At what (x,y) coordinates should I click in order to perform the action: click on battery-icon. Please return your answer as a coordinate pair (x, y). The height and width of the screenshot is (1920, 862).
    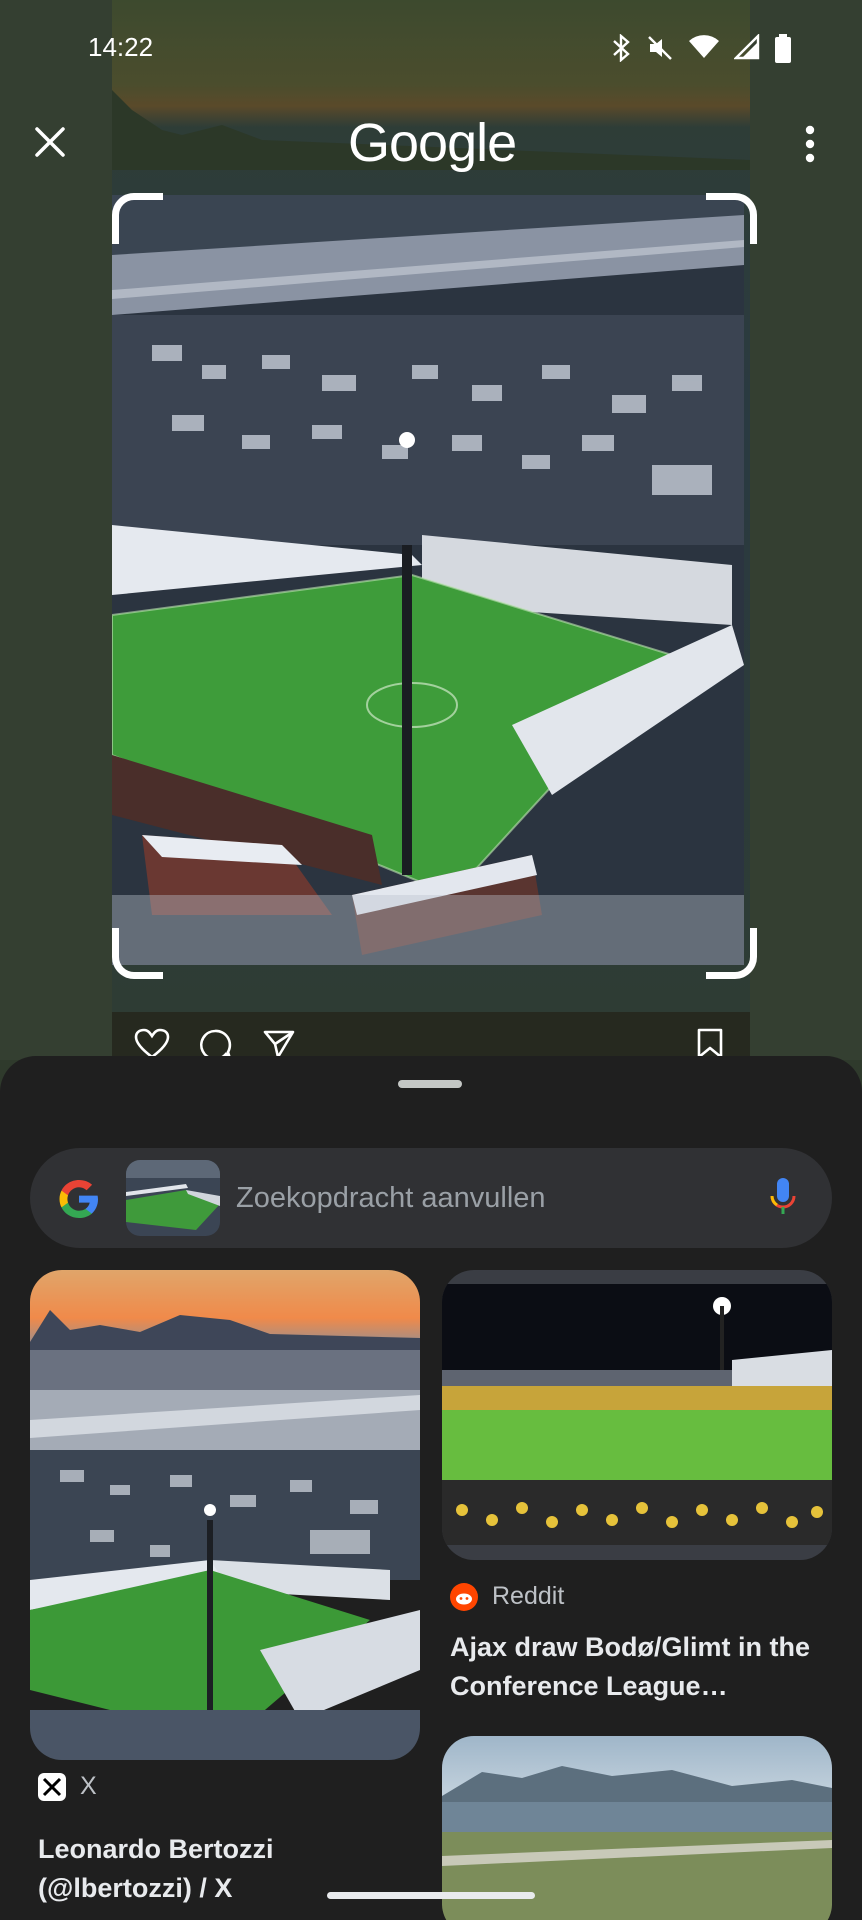
    Looking at the image, I should click on (783, 48).